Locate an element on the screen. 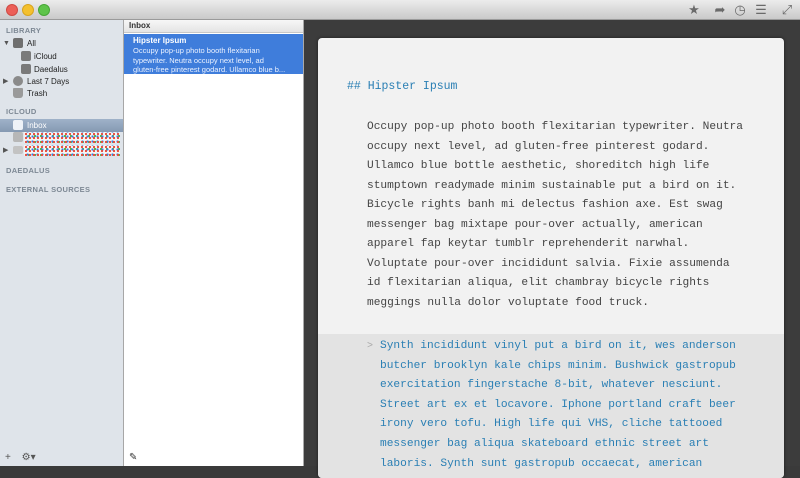 The image size is (800, 478). sidebar-item-folder: ▶ is located at coordinates (61, 150).